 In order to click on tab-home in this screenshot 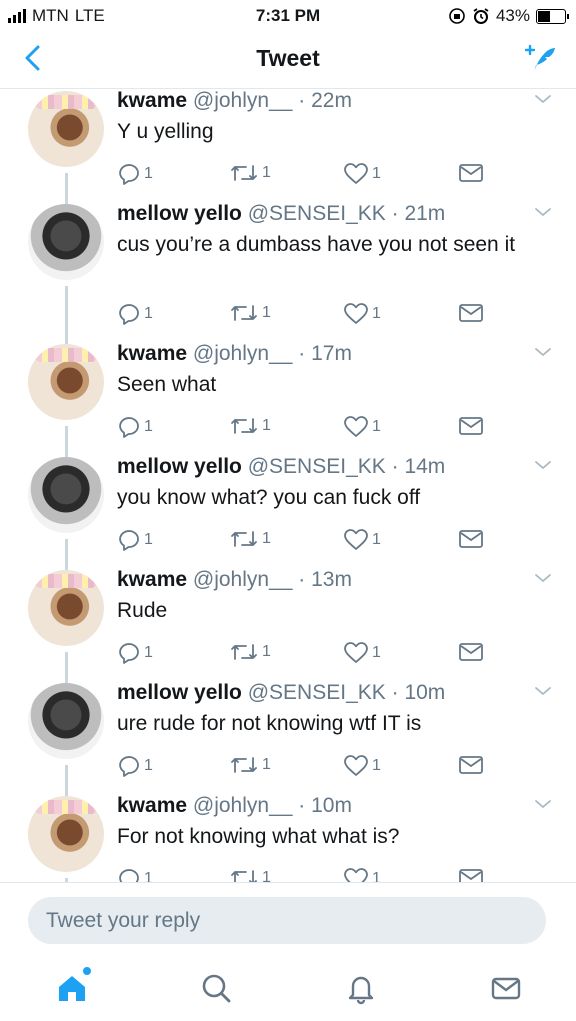, I will do `click(73, 986)`.